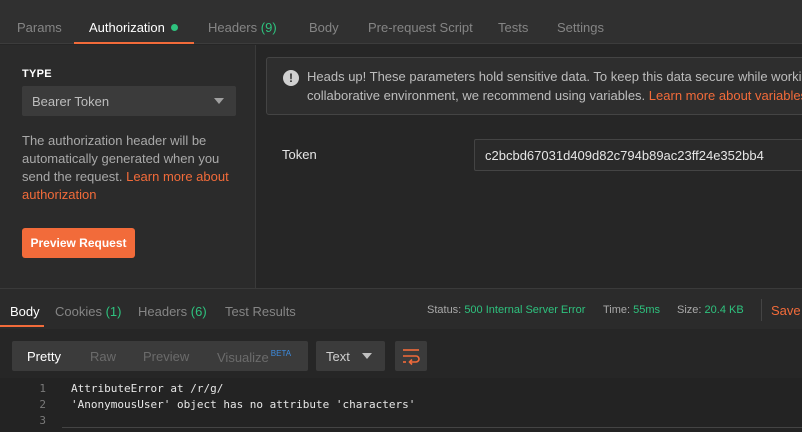  I want to click on divider, so click(761, 310).